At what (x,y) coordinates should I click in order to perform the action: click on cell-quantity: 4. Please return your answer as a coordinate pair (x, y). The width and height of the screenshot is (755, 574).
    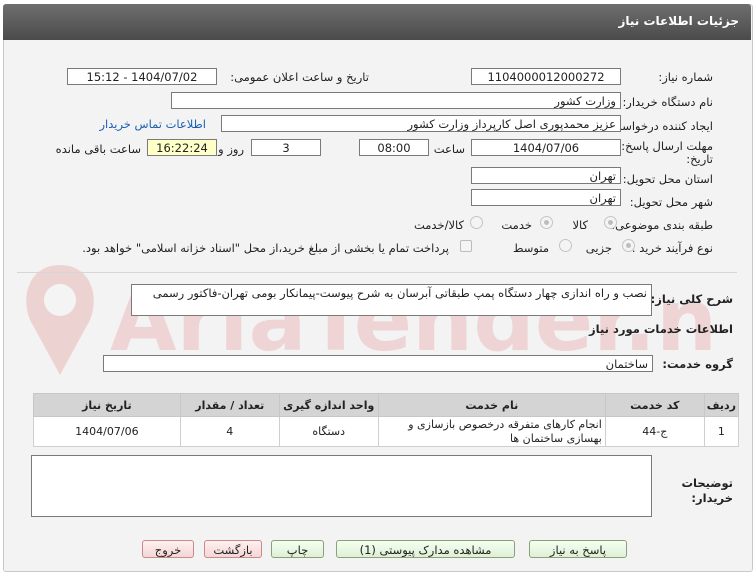
    Looking at the image, I should click on (229, 431).